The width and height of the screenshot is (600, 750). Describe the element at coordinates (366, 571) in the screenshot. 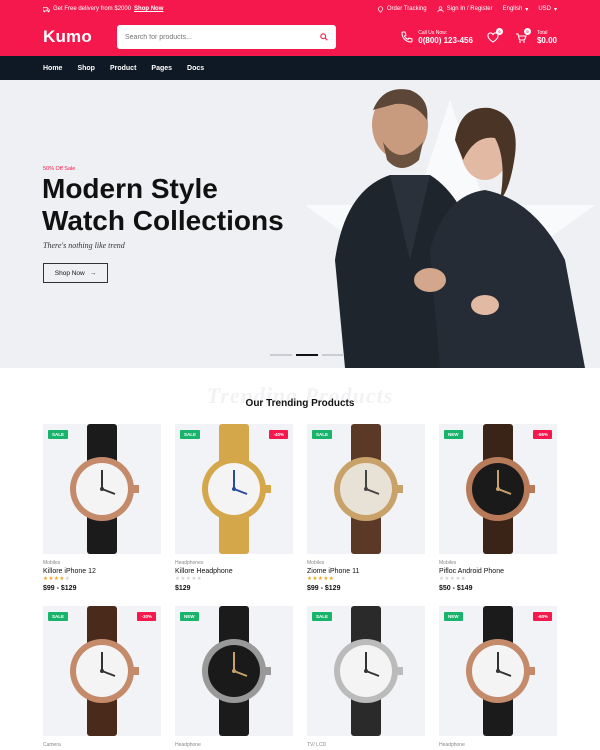

I see `product-name: Ziome iPhone 11` at that location.